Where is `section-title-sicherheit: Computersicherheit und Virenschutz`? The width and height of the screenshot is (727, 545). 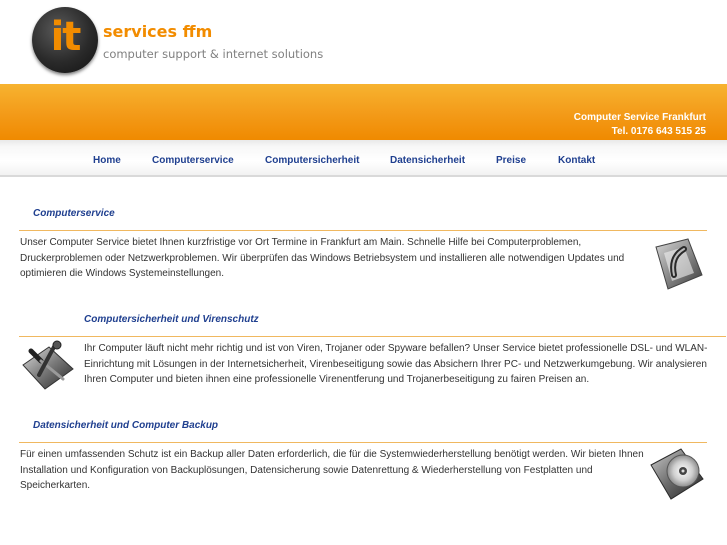 section-title-sicherheit: Computersicherheit und Virenschutz is located at coordinates (171, 319).